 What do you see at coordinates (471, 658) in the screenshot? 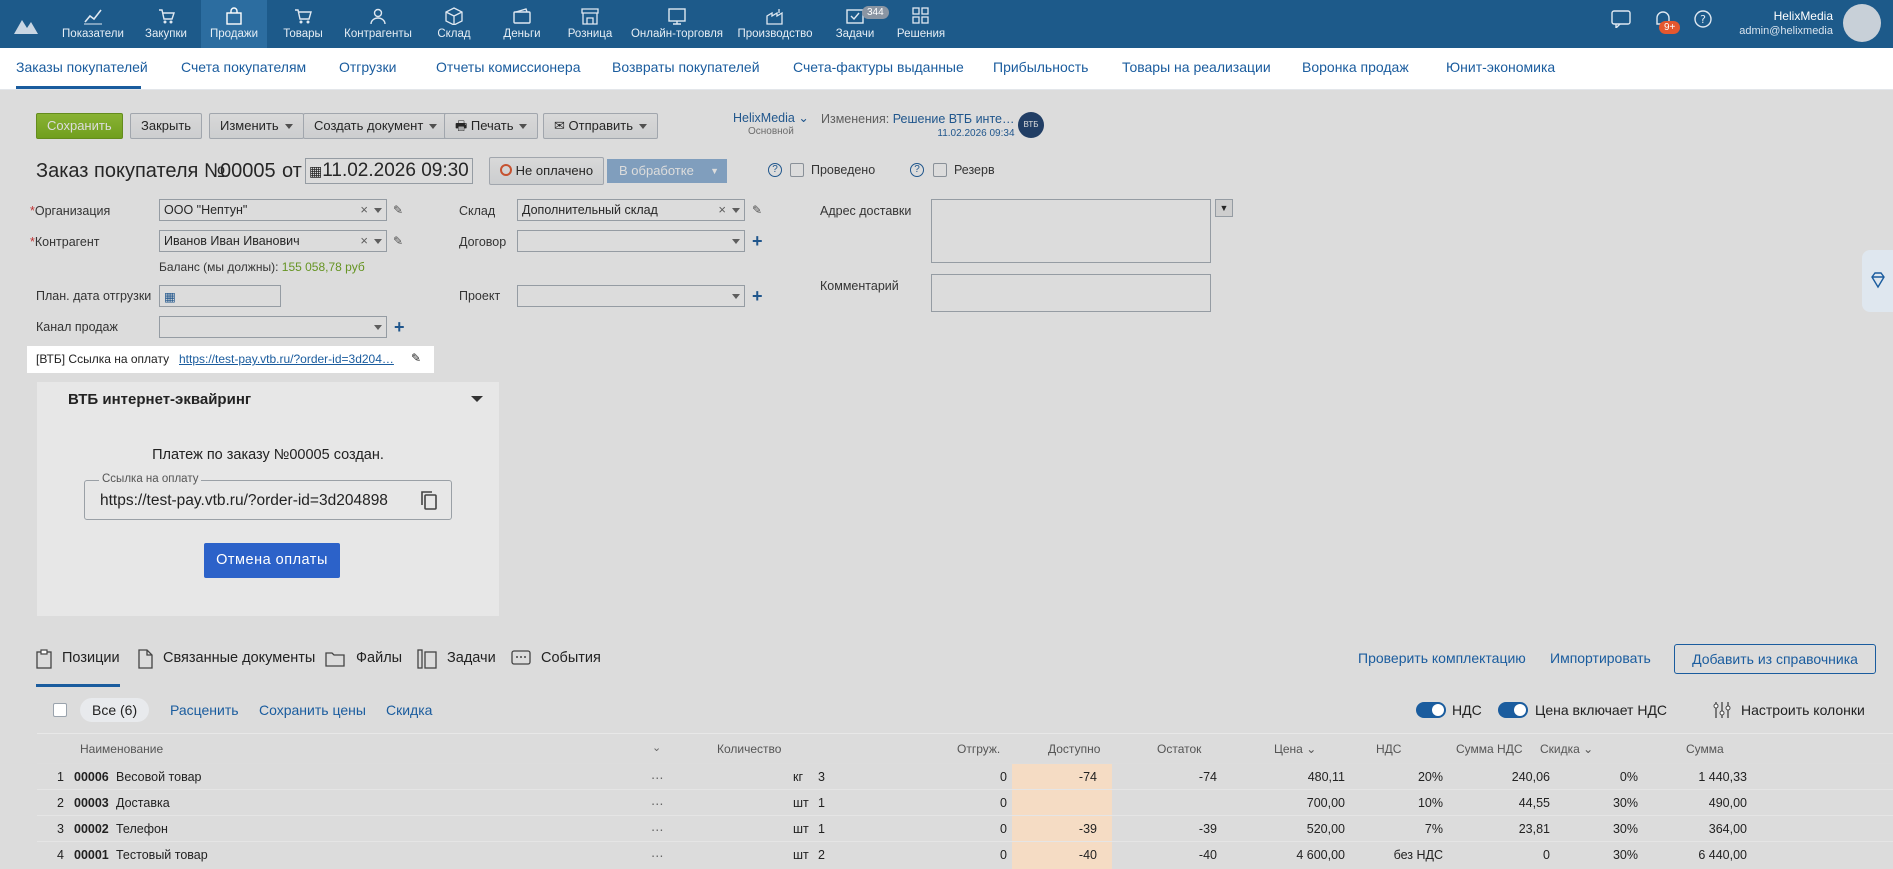
I see `tab-tasks: Задачи` at bounding box center [471, 658].